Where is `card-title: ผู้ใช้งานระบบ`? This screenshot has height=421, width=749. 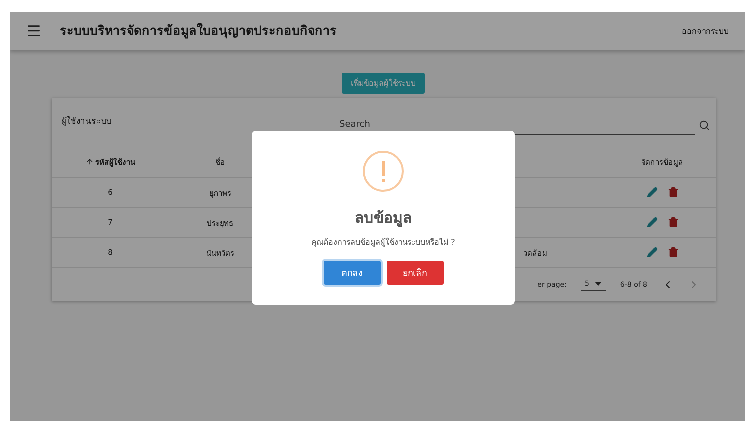
card-title: ผู้ใช้งานระบบ is located at coordinates (87, 121).